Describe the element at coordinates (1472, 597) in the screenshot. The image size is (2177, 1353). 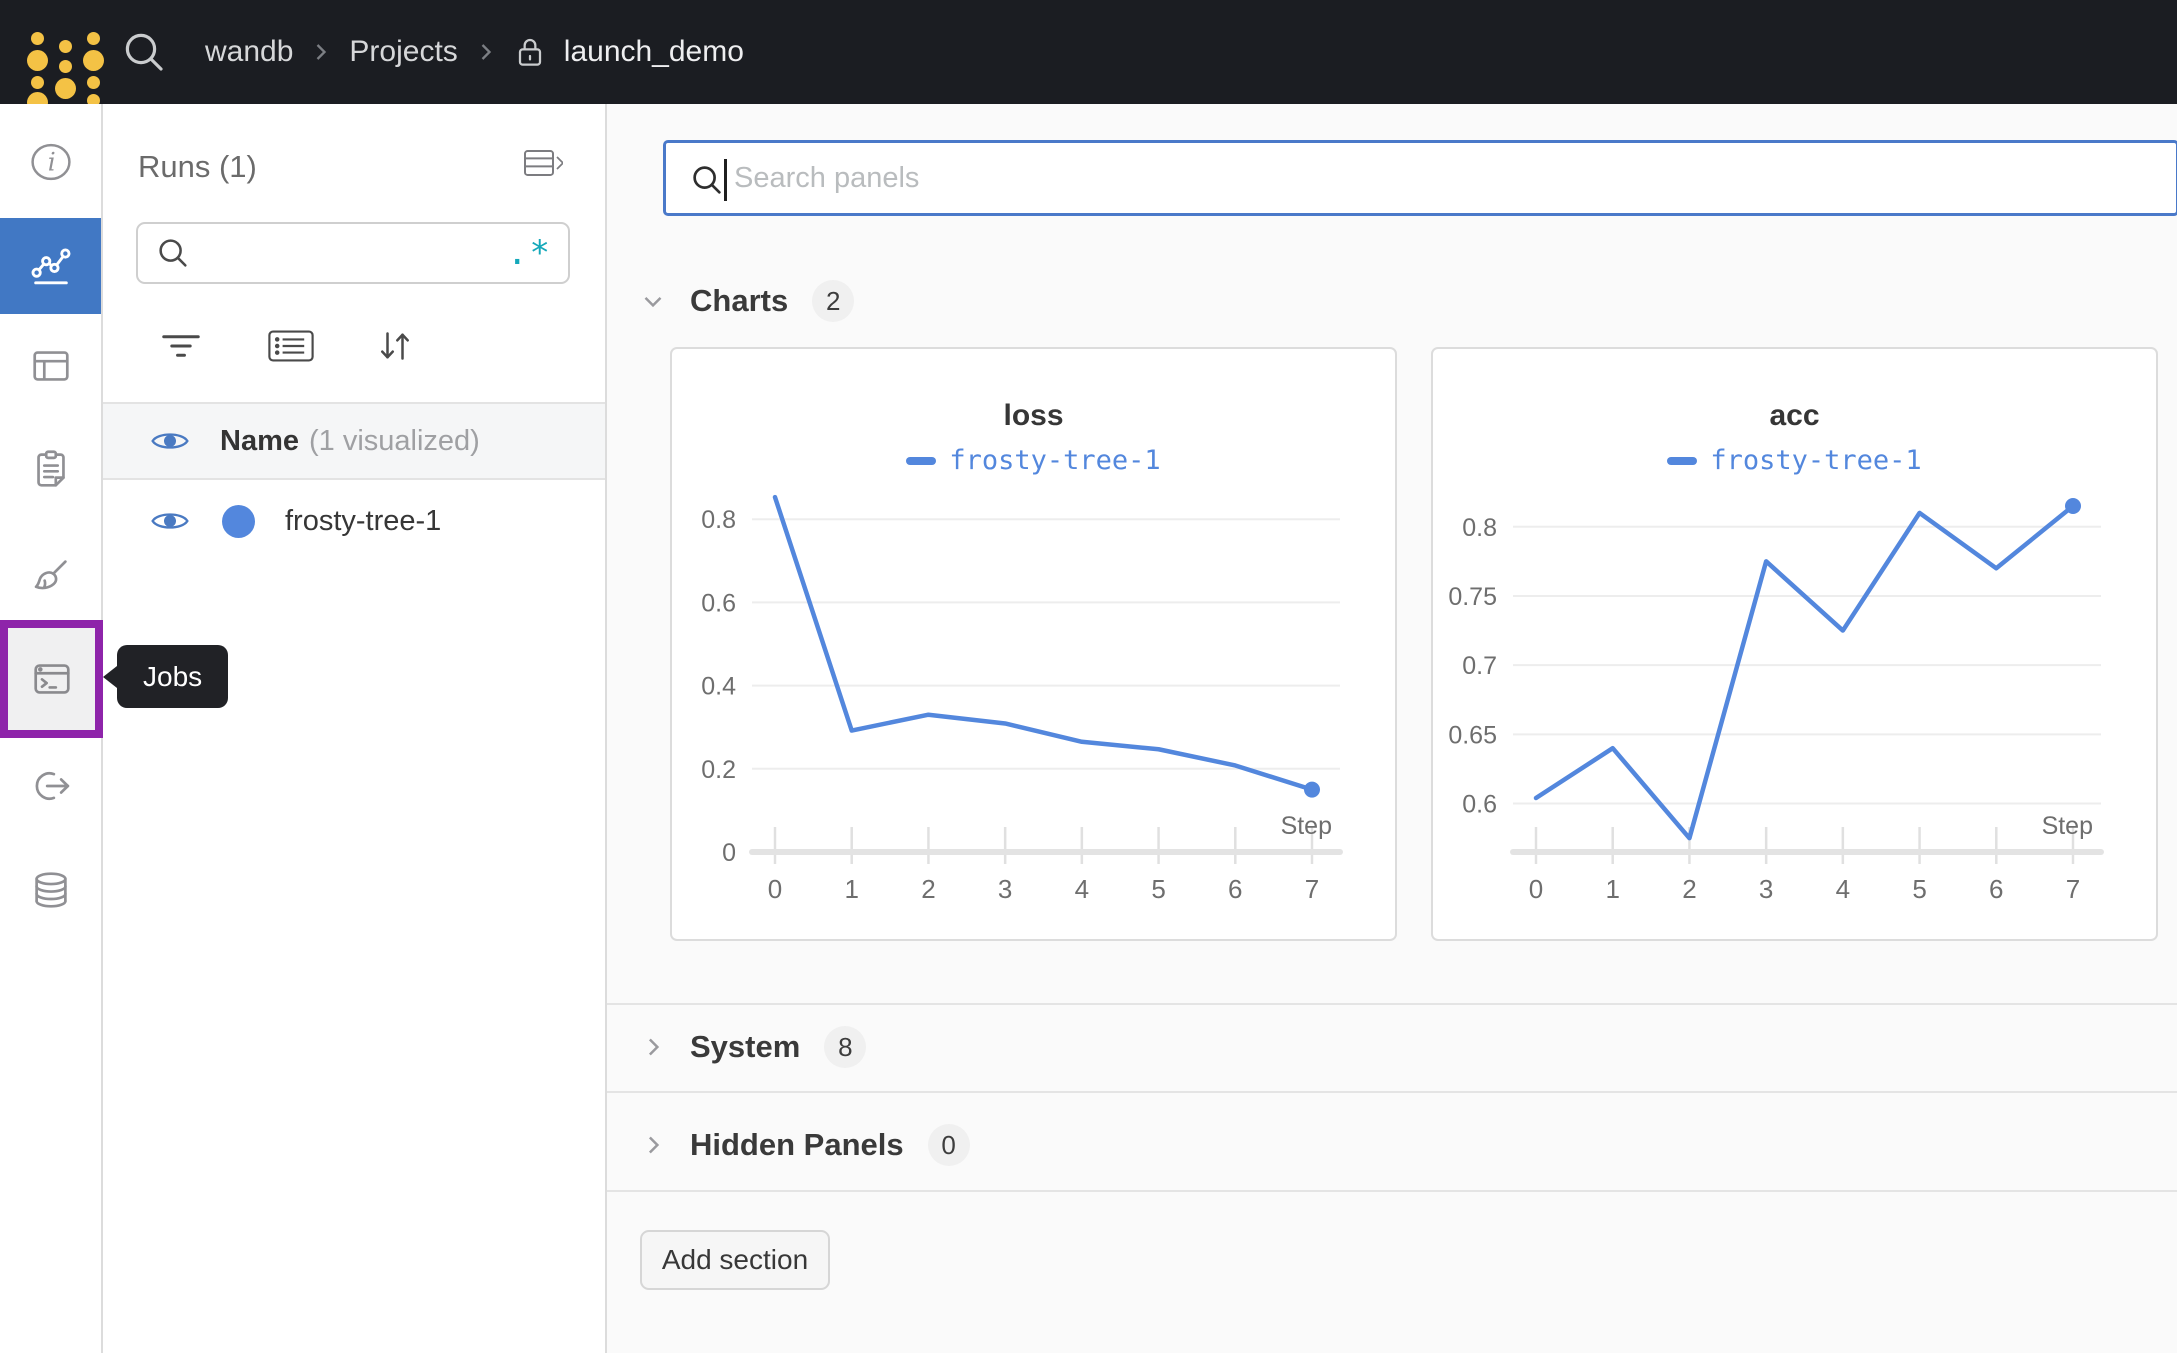
I see `svg-text: 0.75` at that location.